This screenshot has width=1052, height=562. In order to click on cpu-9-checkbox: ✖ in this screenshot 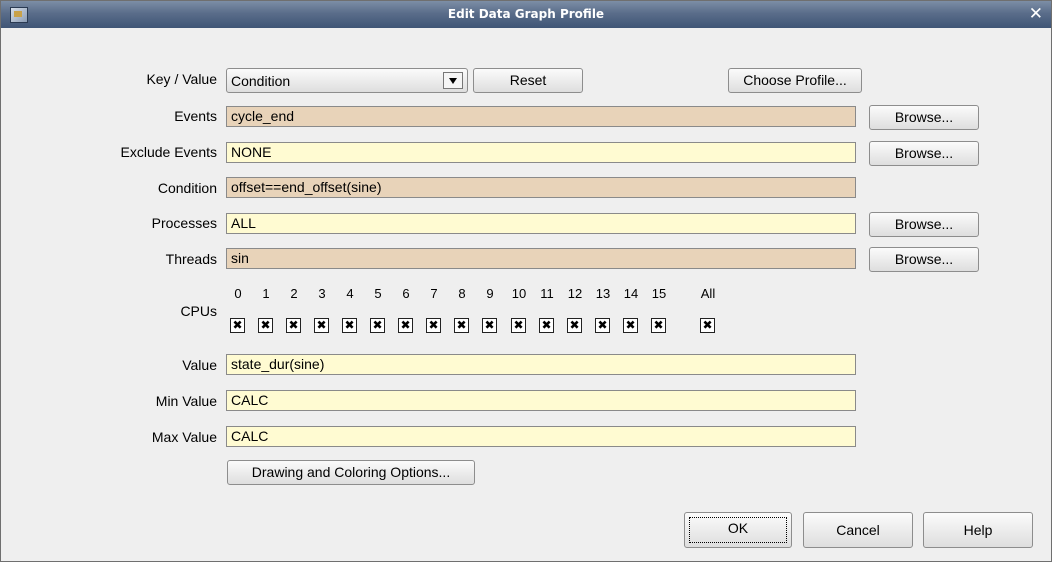, I will do `click(489, 325)`.